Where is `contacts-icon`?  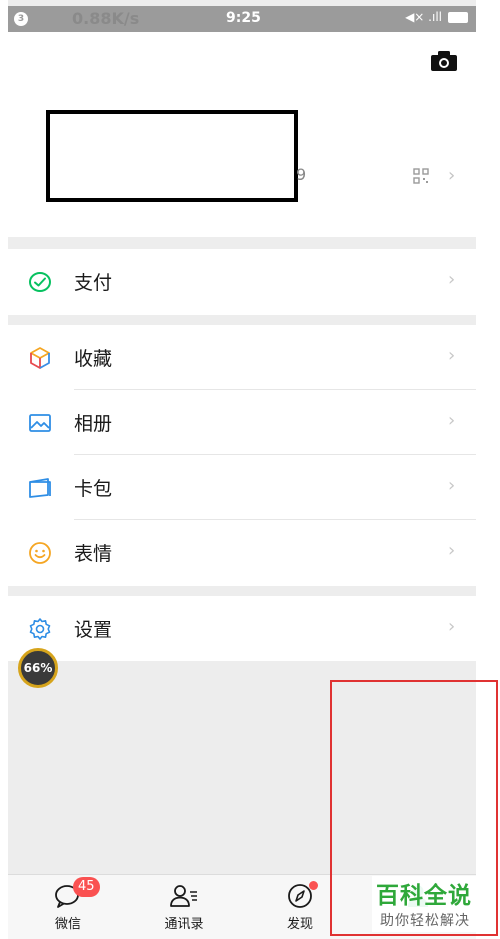
contacts-icon is located at coordinates (183, 896).